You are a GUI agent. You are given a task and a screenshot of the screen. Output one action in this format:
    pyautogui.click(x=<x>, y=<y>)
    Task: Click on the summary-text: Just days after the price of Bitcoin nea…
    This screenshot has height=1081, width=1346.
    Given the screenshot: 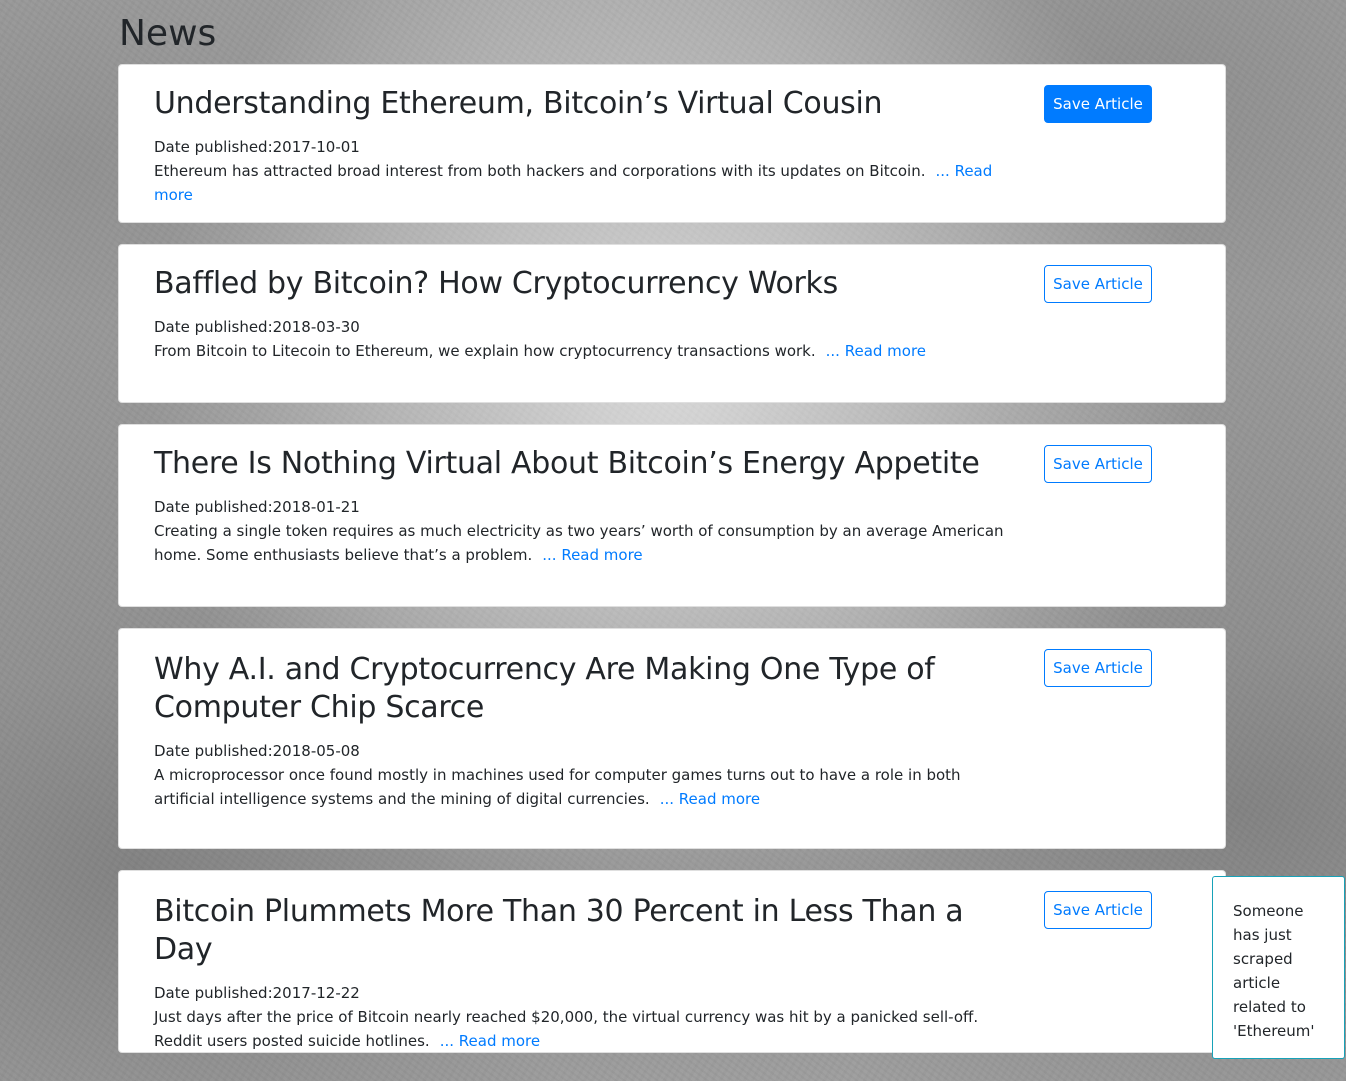 What is the action you would take?
    pyautogui.click(x=566, y=1029)
    